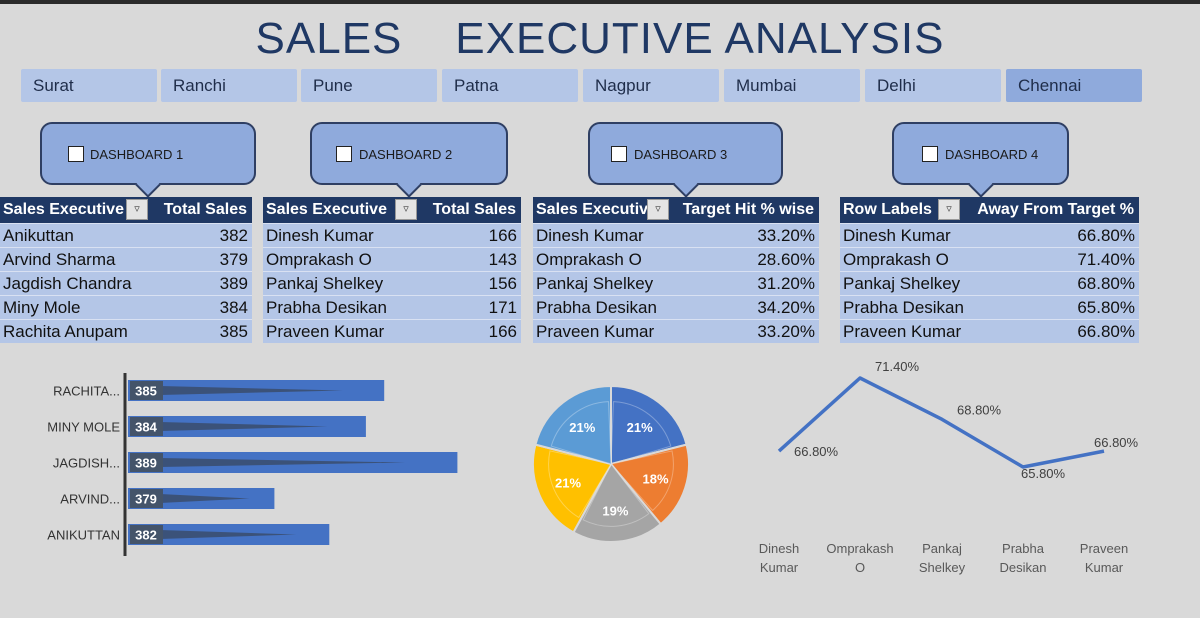 This screenshot has width=1200, height=618. I want to click on dashboard-2-checkbox, so click(344, 154).